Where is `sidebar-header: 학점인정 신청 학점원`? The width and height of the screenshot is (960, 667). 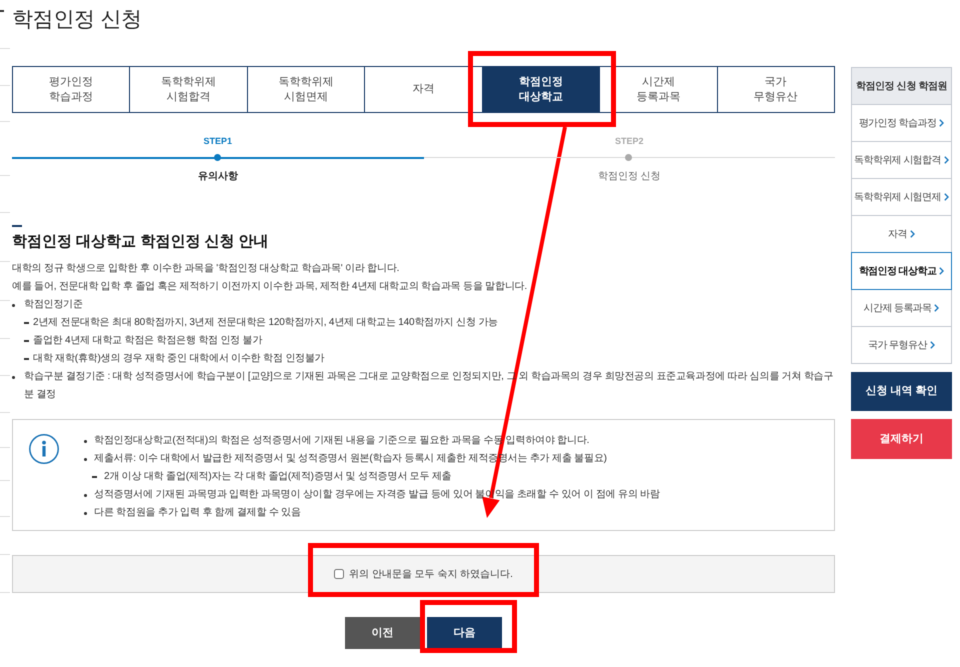 sidebar-header: 학점인정 신청 학점원 is located at coordinates (901, 86).